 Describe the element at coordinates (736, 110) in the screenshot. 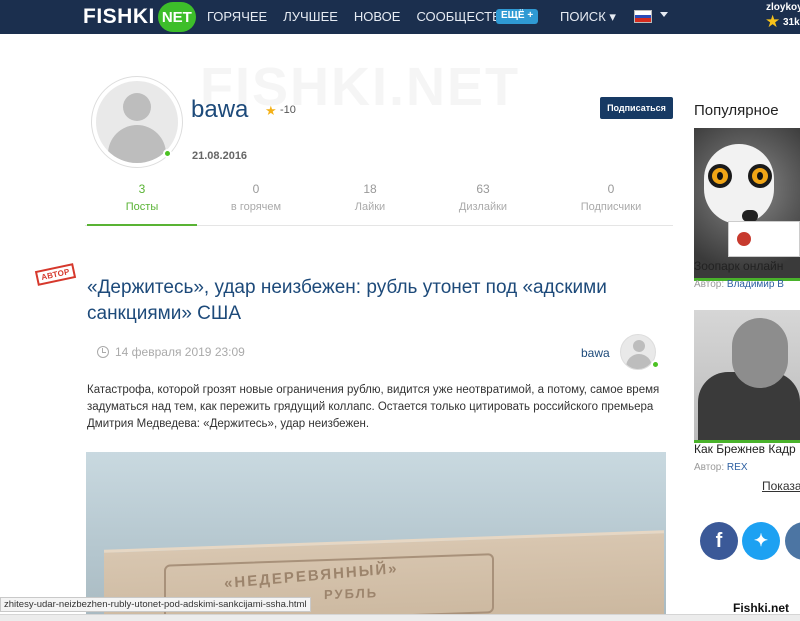

I see `sidebar-title: Популярное` at that location.